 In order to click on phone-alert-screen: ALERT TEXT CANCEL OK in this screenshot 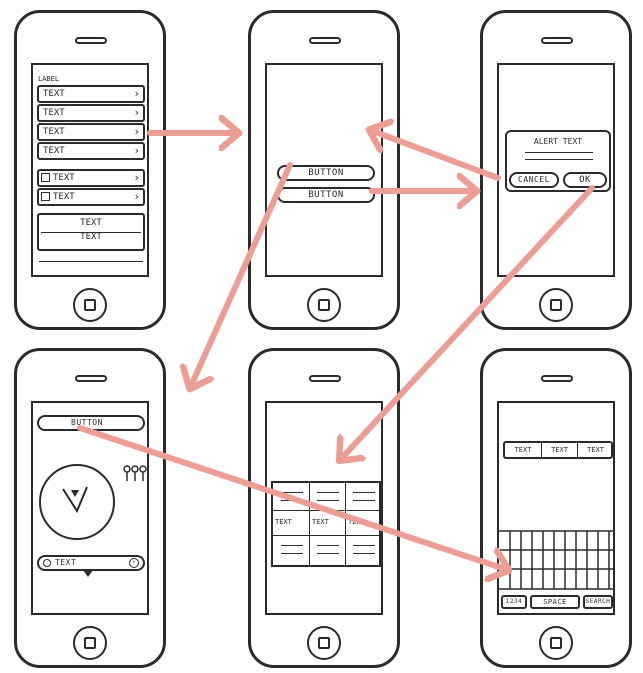, I will do `click(556, 170)`.